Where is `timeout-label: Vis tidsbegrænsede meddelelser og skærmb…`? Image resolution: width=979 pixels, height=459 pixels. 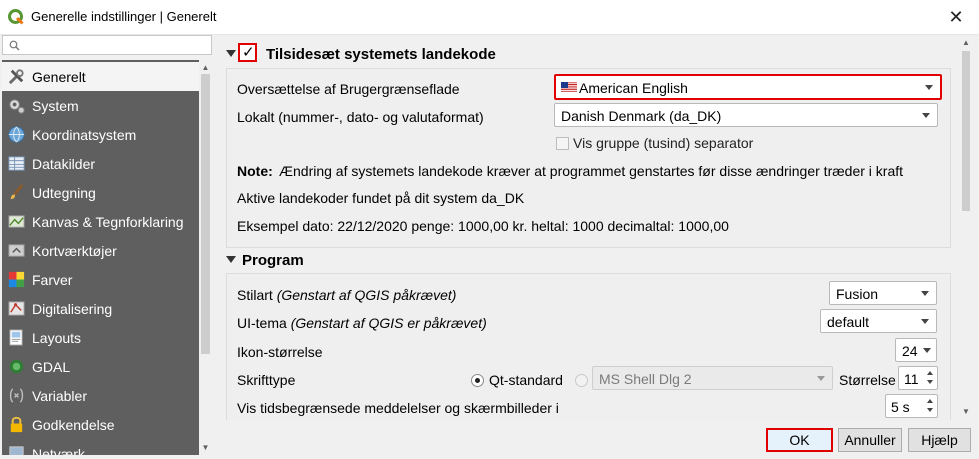 timeout-label: Vis tidsbegrænsede meddelelser og skærmb… is located at coordinates (398, 408).